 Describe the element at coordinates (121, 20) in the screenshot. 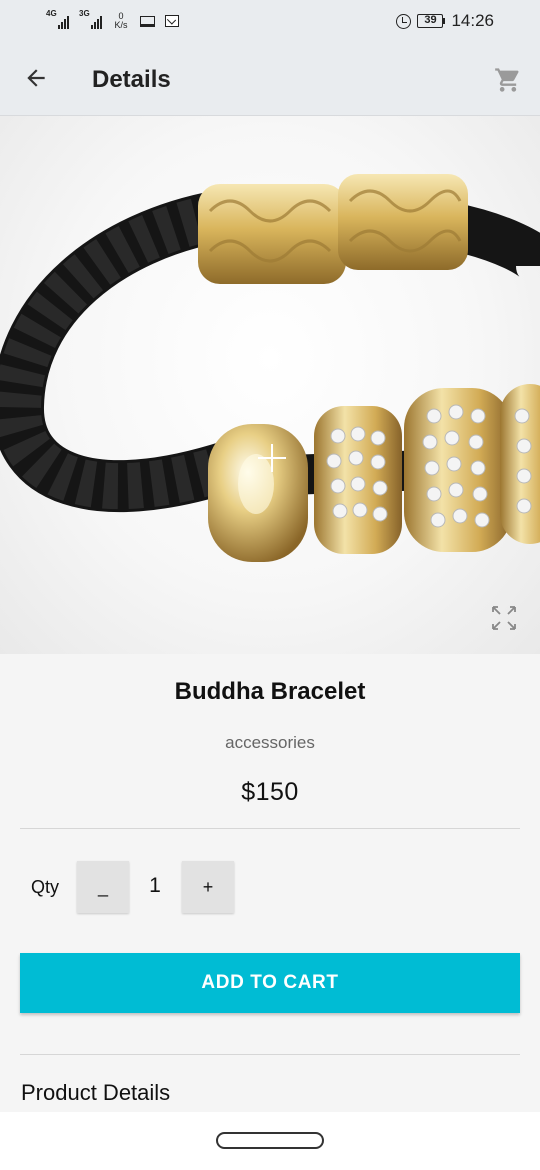

I see `network-speed: 0 K/s` at that location.